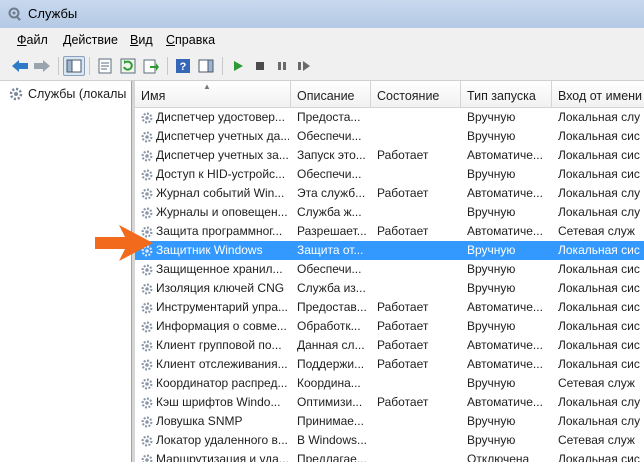  I want to click on refresh-button, so click(128, 66).